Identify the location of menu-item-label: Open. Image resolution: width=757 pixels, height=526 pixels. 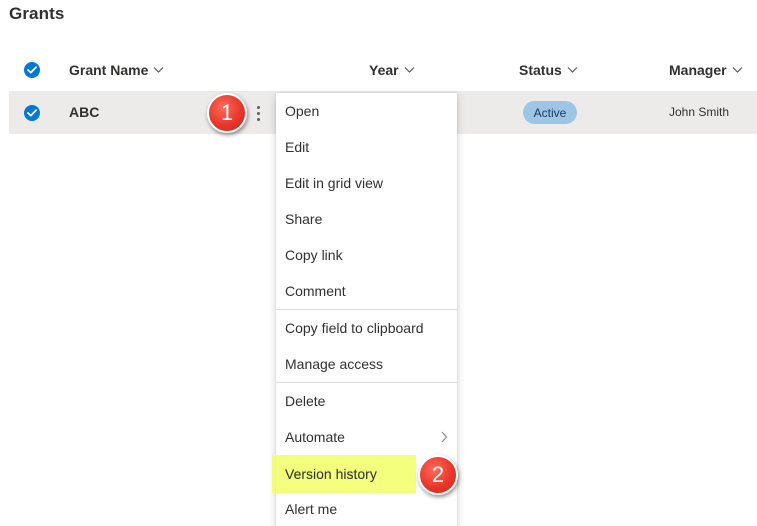
(302, 111).